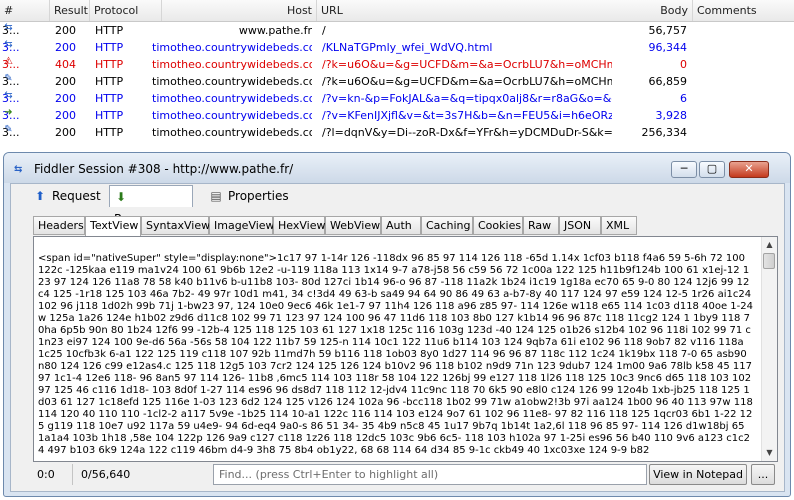  What do you see at coordinates (106, 474) in the screenshot?
I see `selection-size: 0/56,640` at bounding box center [106, 474].